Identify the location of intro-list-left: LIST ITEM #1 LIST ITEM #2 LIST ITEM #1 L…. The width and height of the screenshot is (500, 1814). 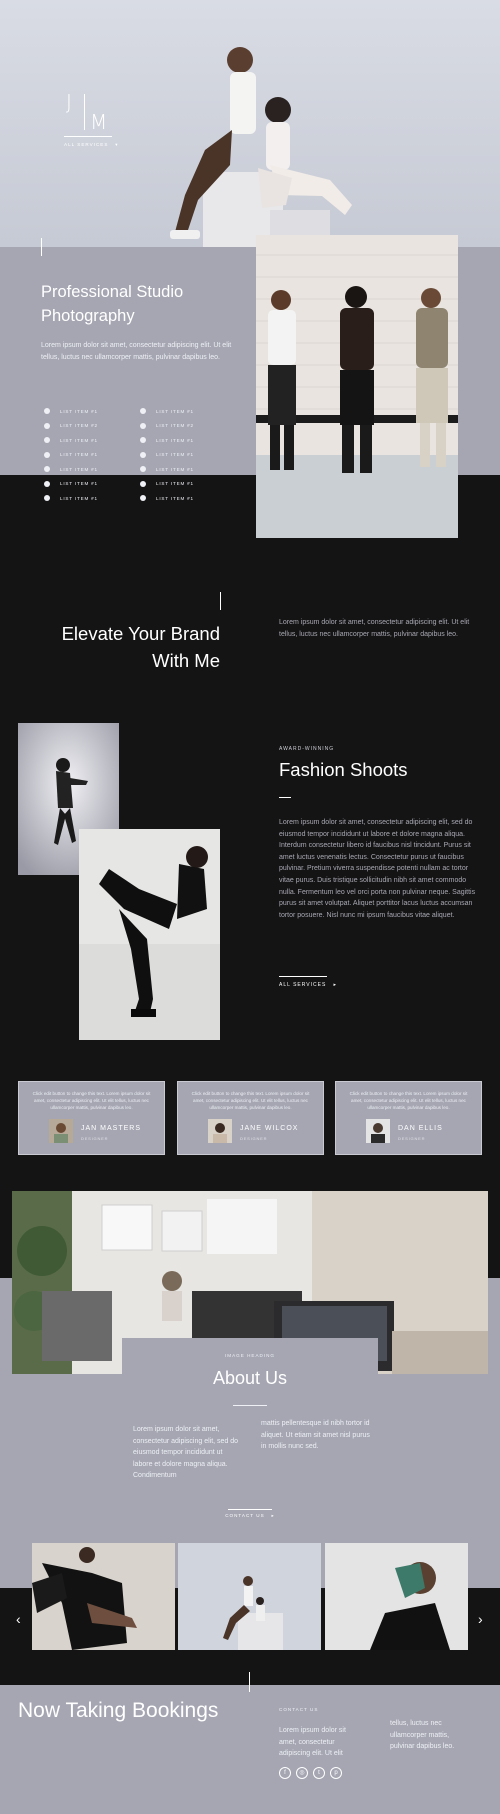
(89, 455).